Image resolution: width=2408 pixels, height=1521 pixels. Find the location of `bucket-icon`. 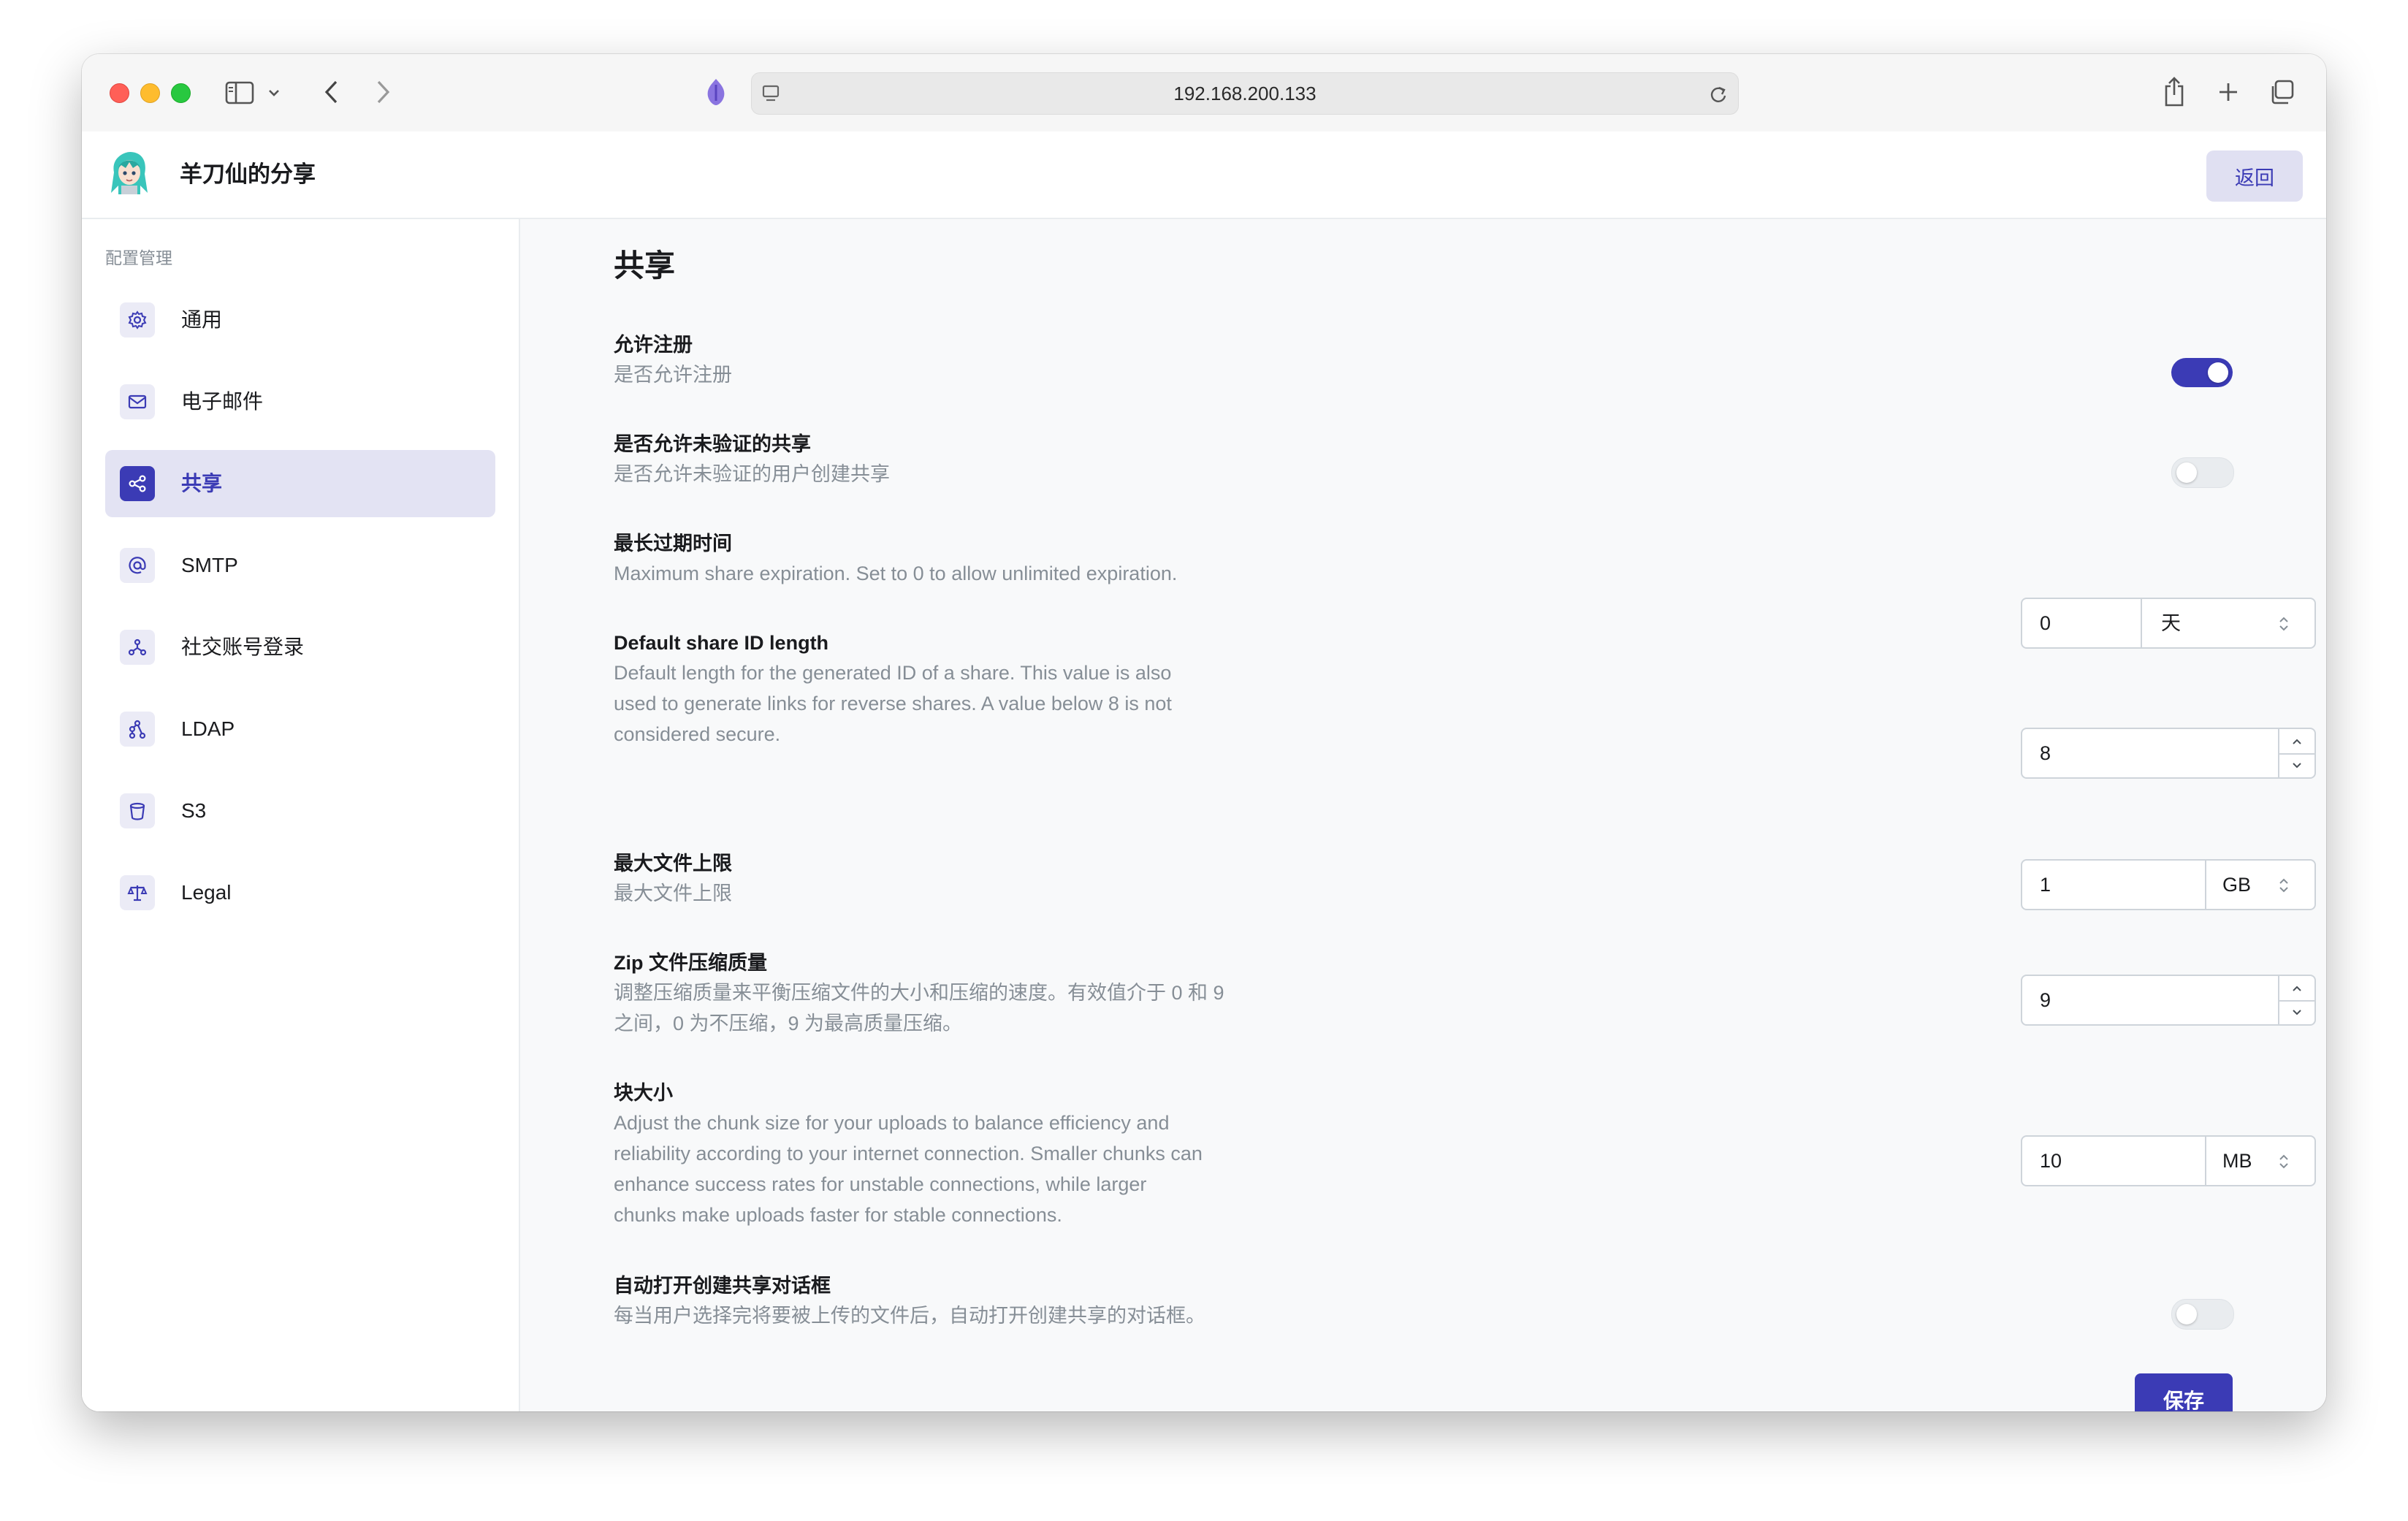

bucket-icon is located at coordinates (137, 811).